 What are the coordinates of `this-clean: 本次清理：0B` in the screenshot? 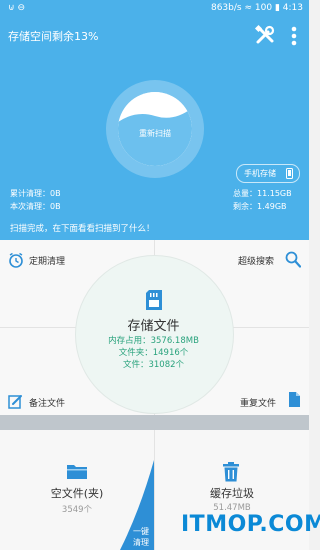 It's located at (35, 206).